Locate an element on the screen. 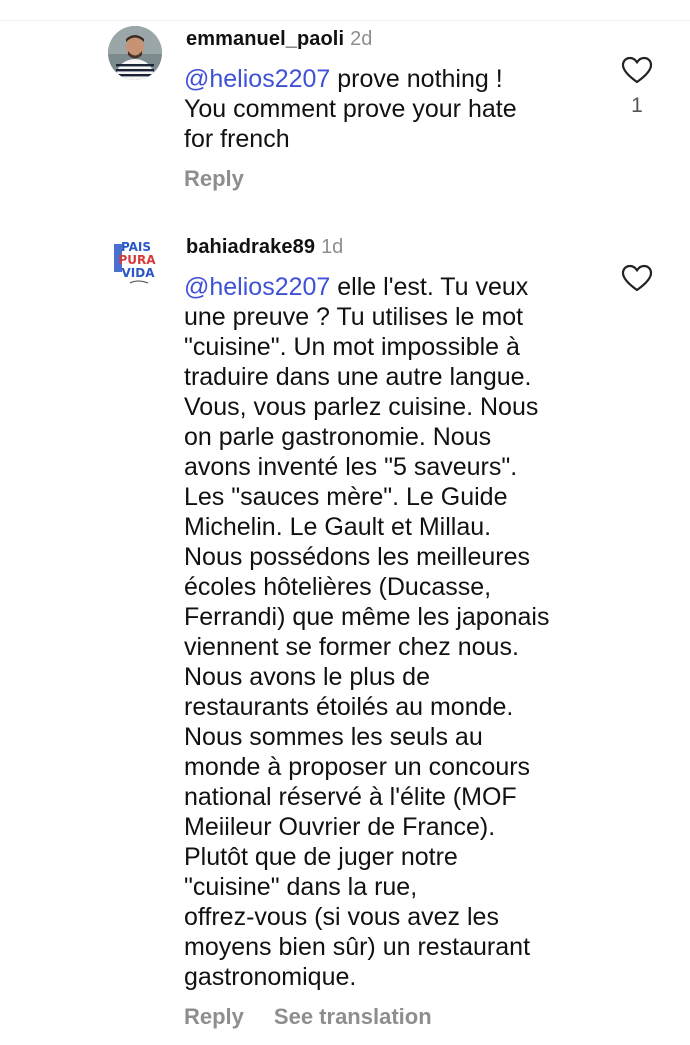 The width and height of the screenshot is (690, 1045). comment-header: emmanuel_paoli 2d is located at coordinates (279, 39).